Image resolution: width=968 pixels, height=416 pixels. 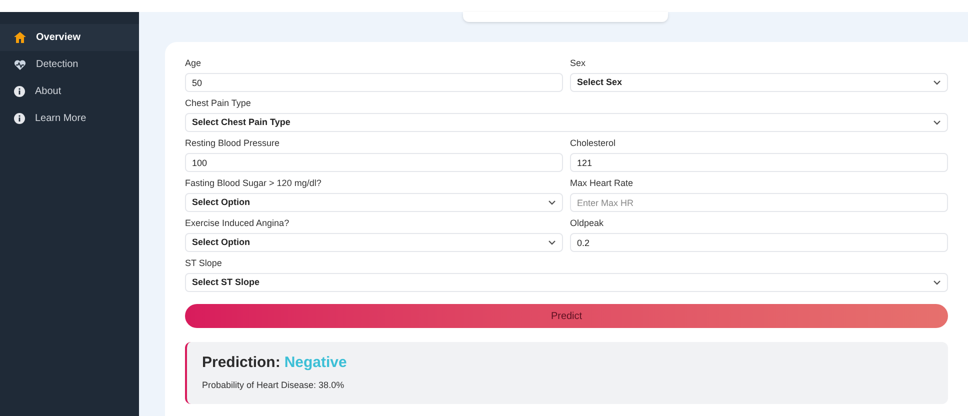 What do you see at coordinates (237, 223) in the screenshot?
I see `field-label: Exercise Induced Angina?` at bounding box center [237, 223].